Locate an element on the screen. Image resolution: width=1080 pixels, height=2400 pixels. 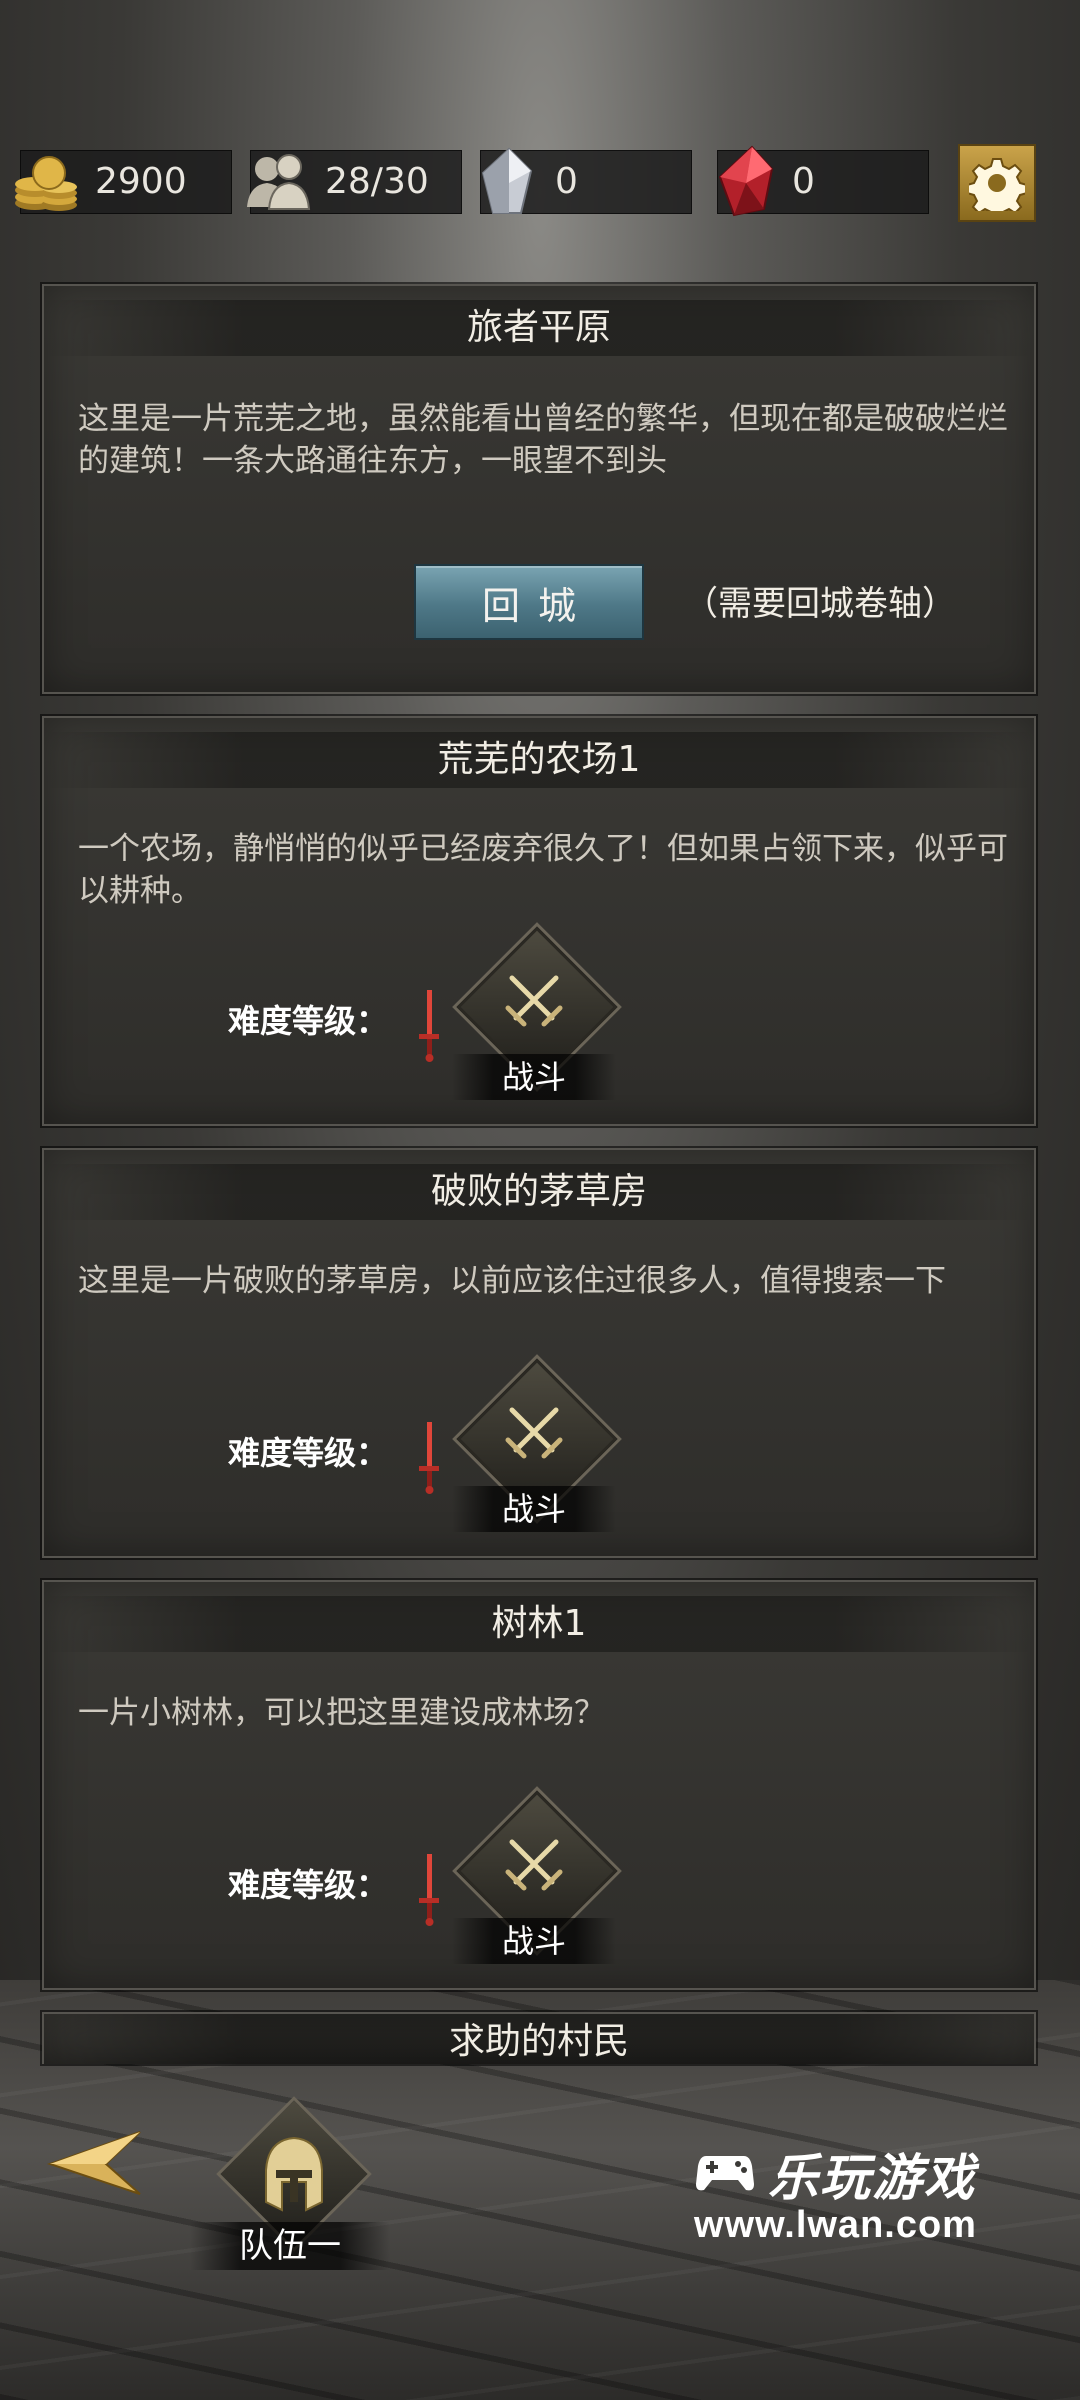
population-counter: 28/30 is located at coordinates (354, 182).